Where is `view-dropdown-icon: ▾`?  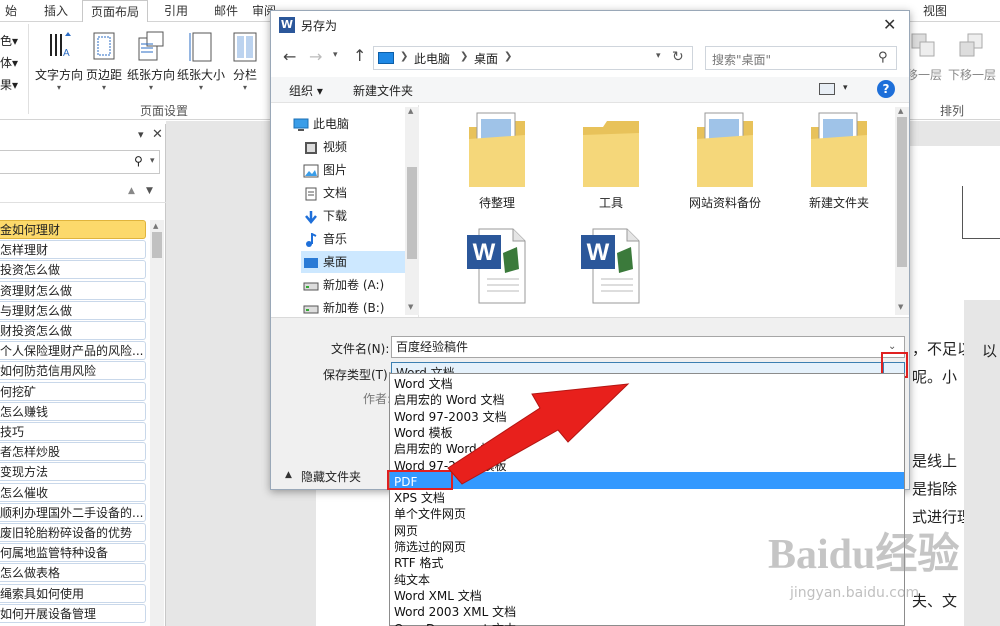
view-dropdown-icon: ▾ is located at coordinates (845, 88).